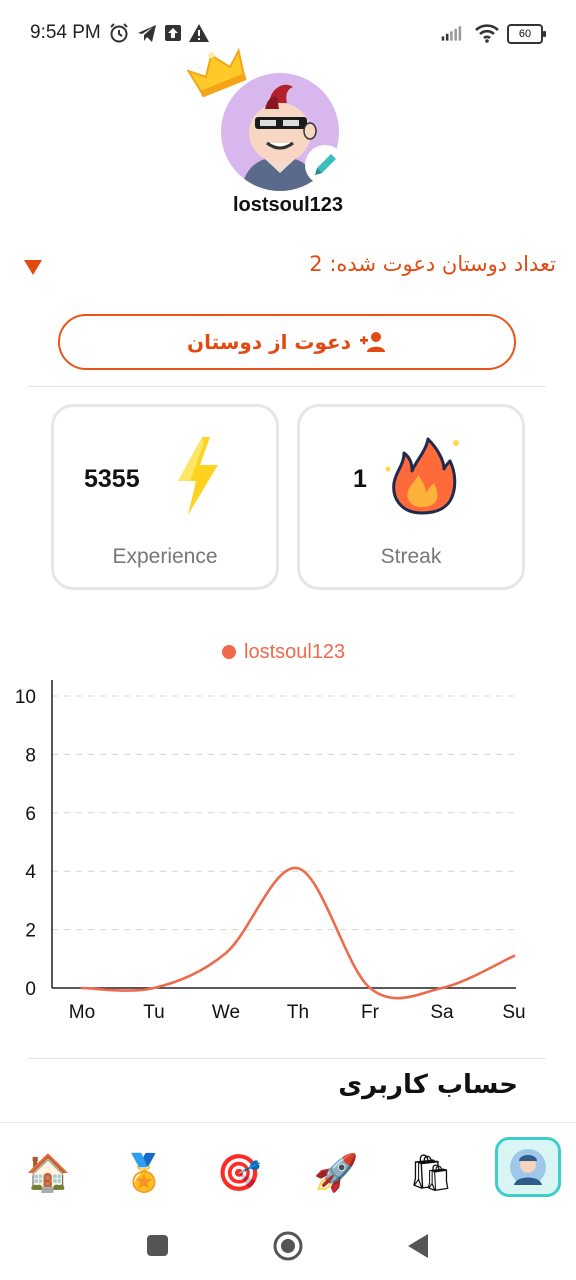  Describe the element at coordinates (199, 33) in the screenshot. I see `warning-icon` at that location.